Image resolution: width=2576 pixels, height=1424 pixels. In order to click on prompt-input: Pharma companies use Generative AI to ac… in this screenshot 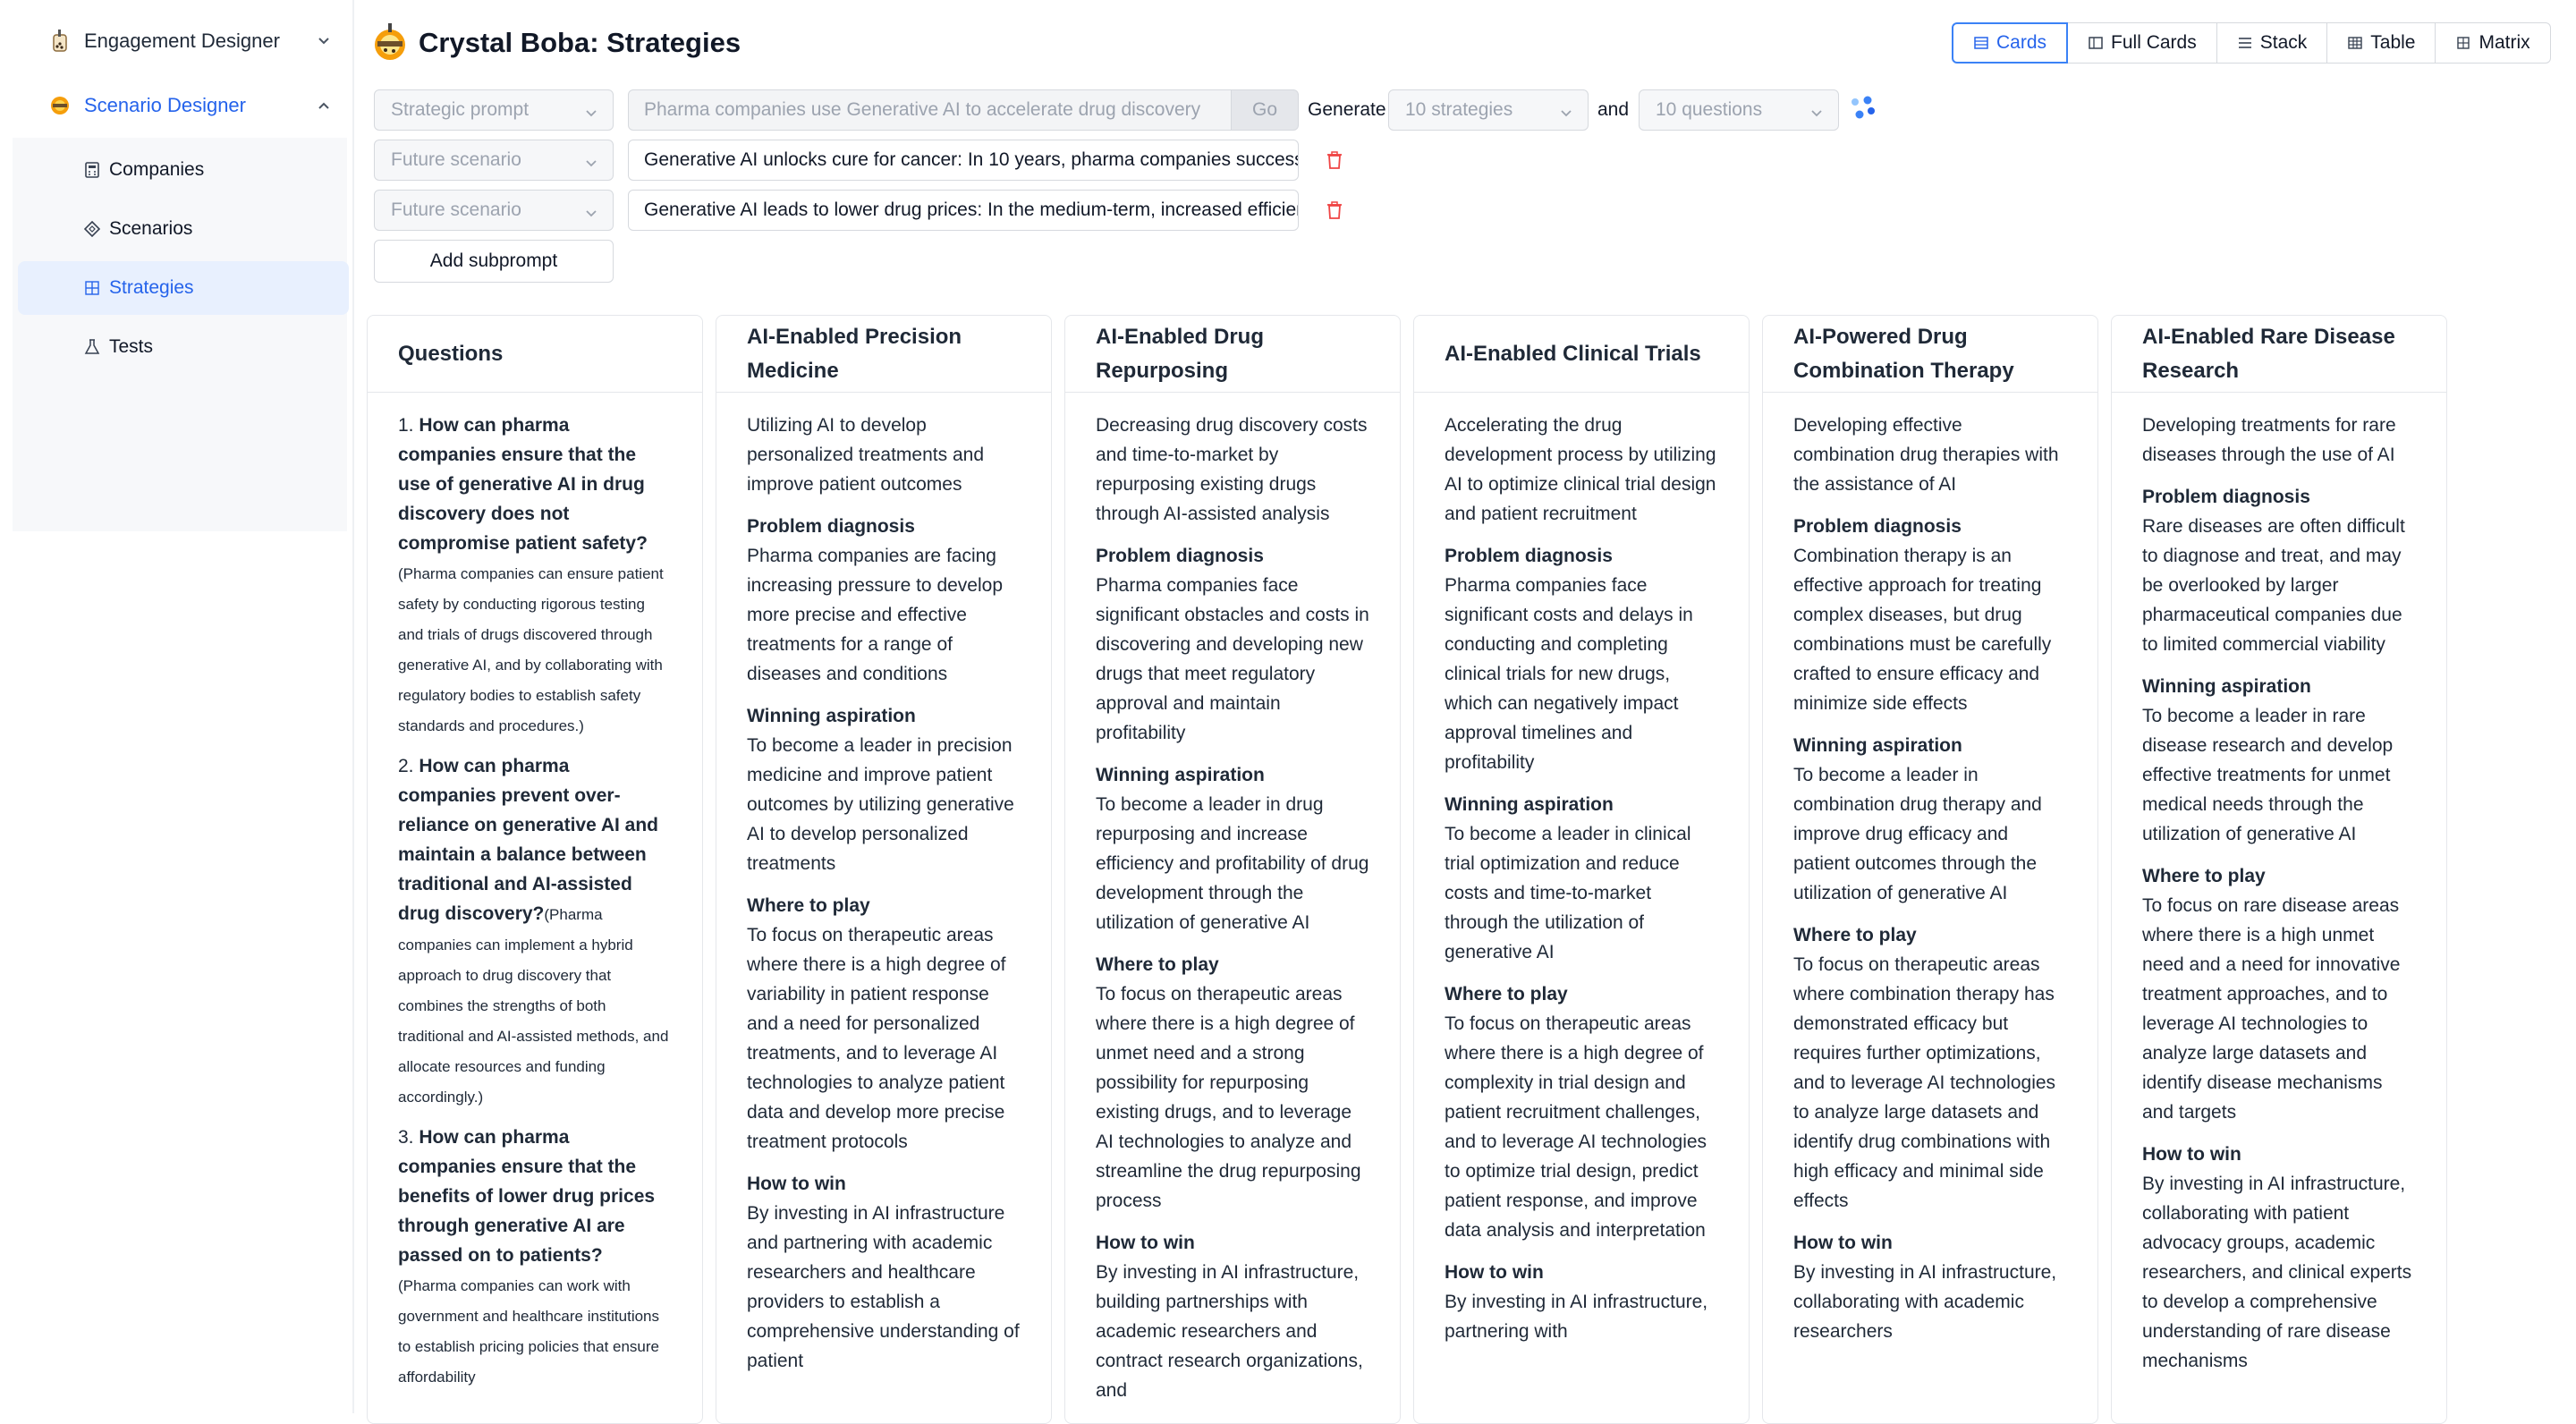, I will do `click(930, 110)`.